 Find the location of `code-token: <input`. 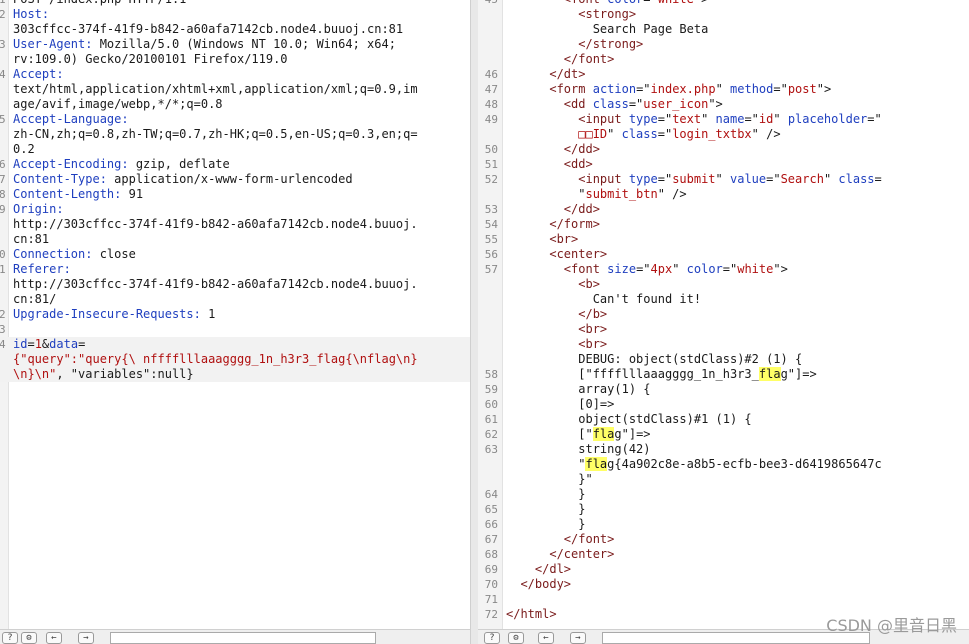

code-token: <input is located at coordinates (603, 119).